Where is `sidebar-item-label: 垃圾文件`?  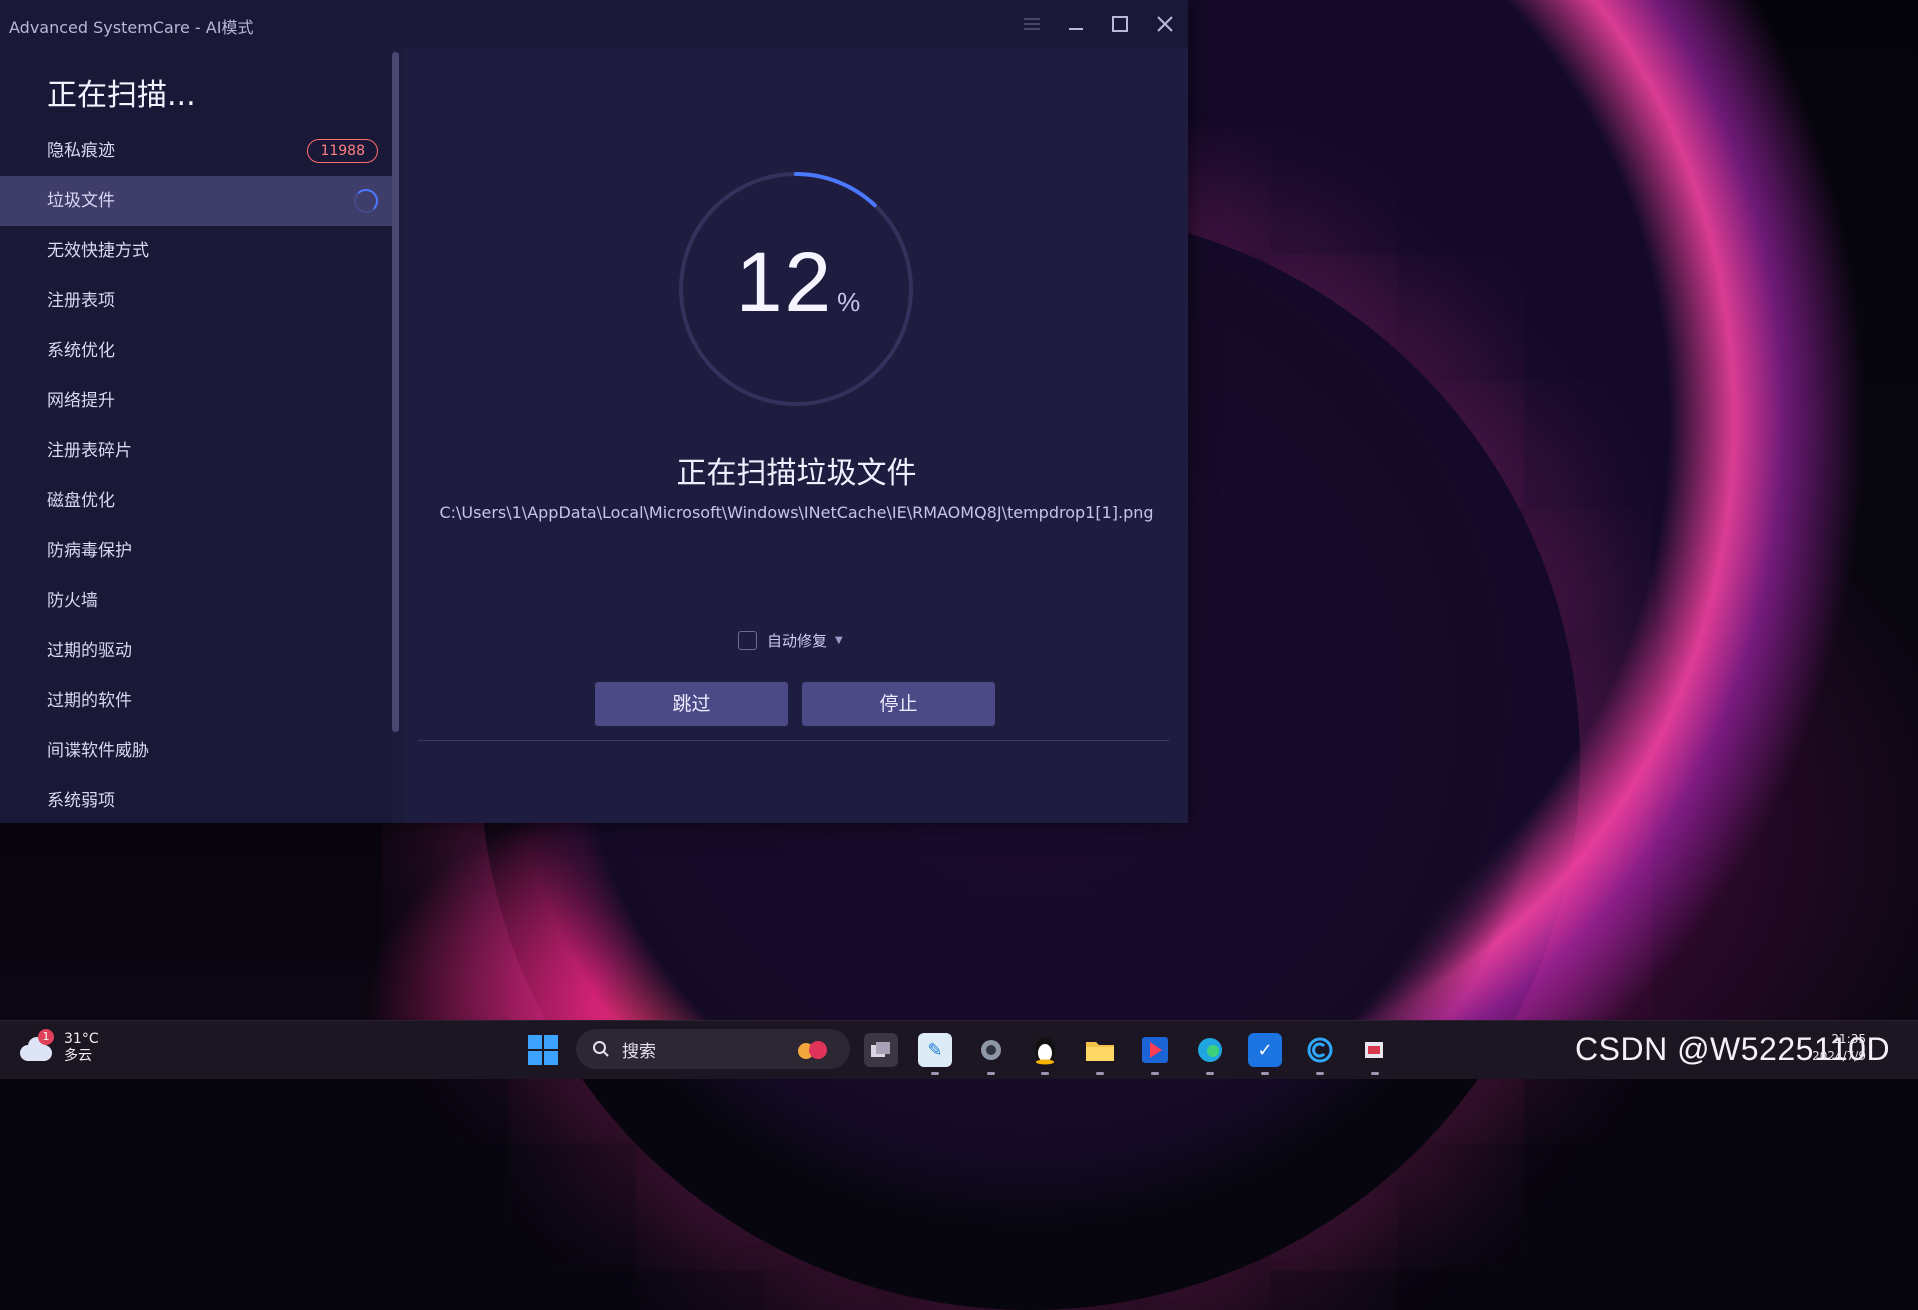
sidebar-item-label: 垃圾文件 is located at coordinates (81, 201).